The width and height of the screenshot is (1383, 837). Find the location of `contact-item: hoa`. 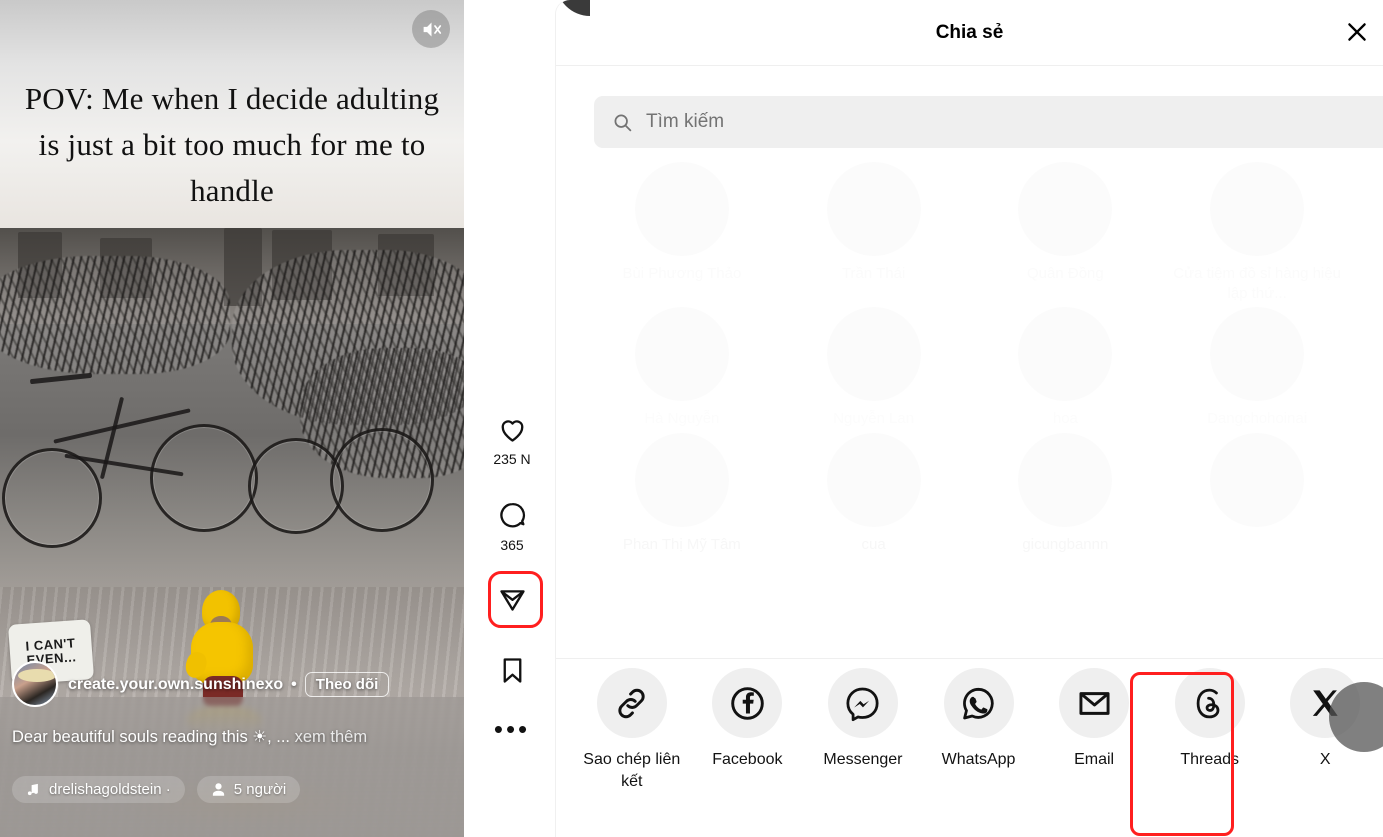

contact-item: hoa is located at coordinates (1066, 366).